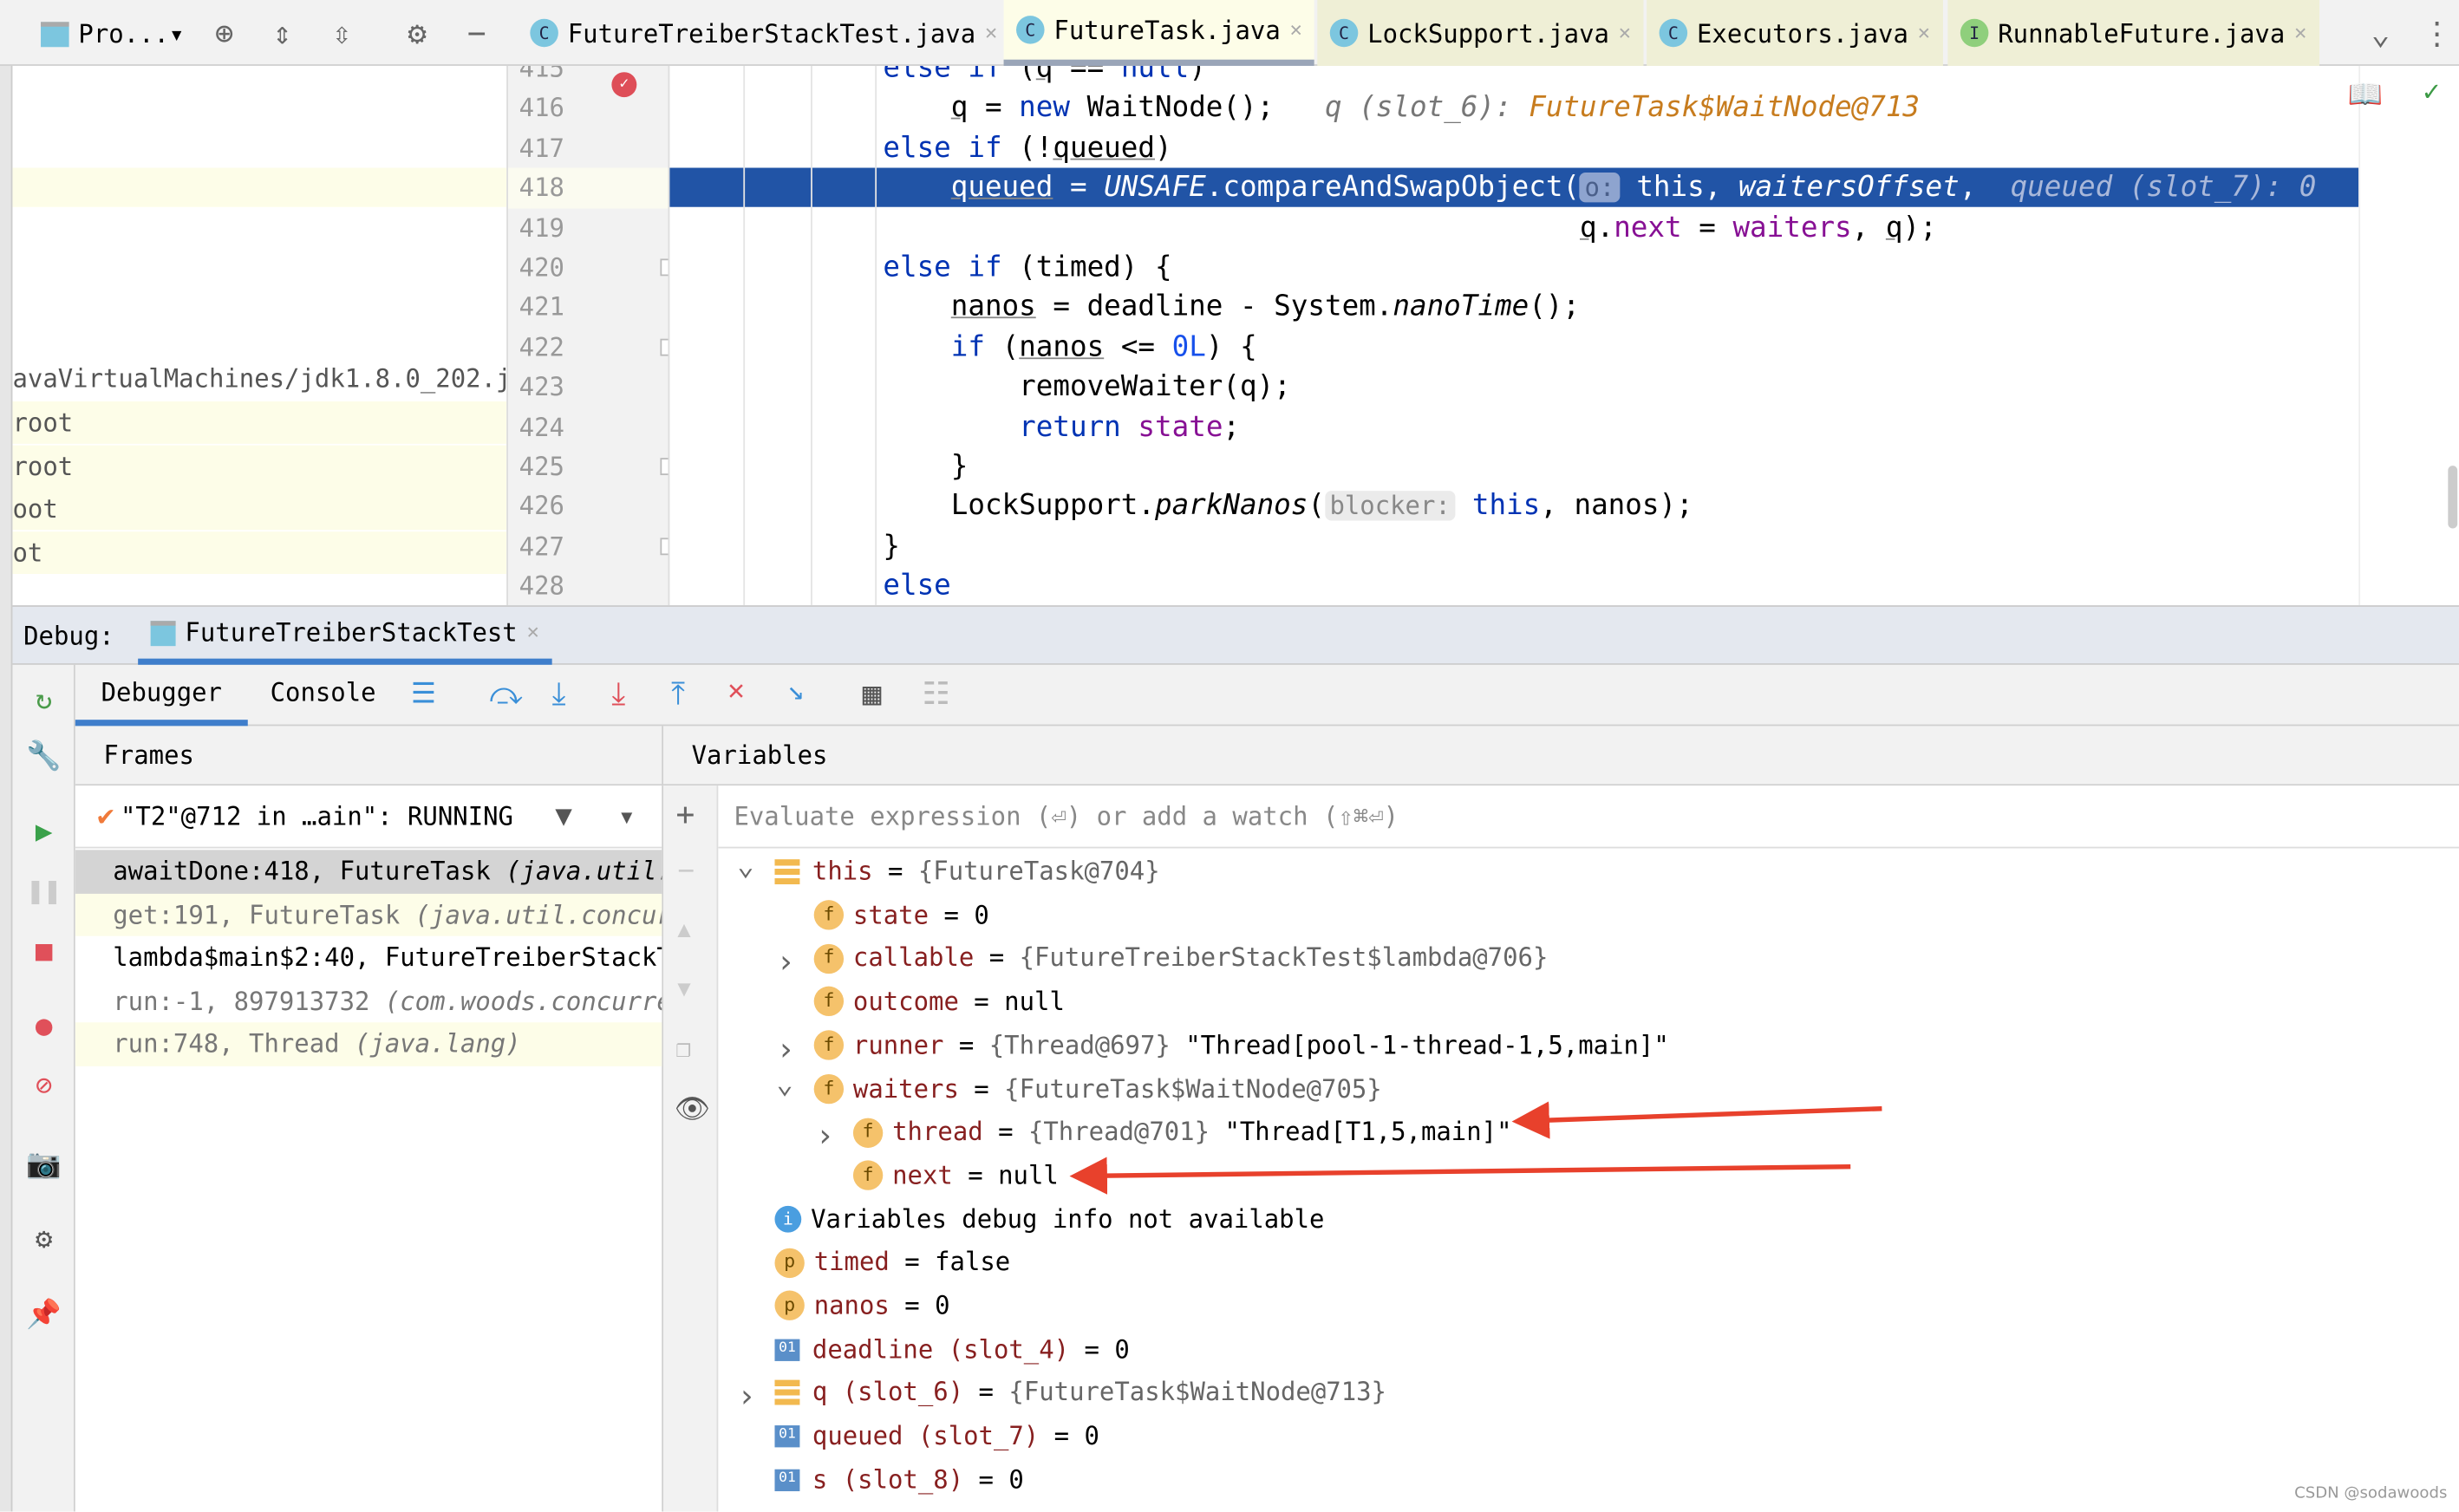  What do you see at coordinates (2437, 32) in the screenshot?
I see `more-icon: ⋮` at bounding box center [2437, 32].